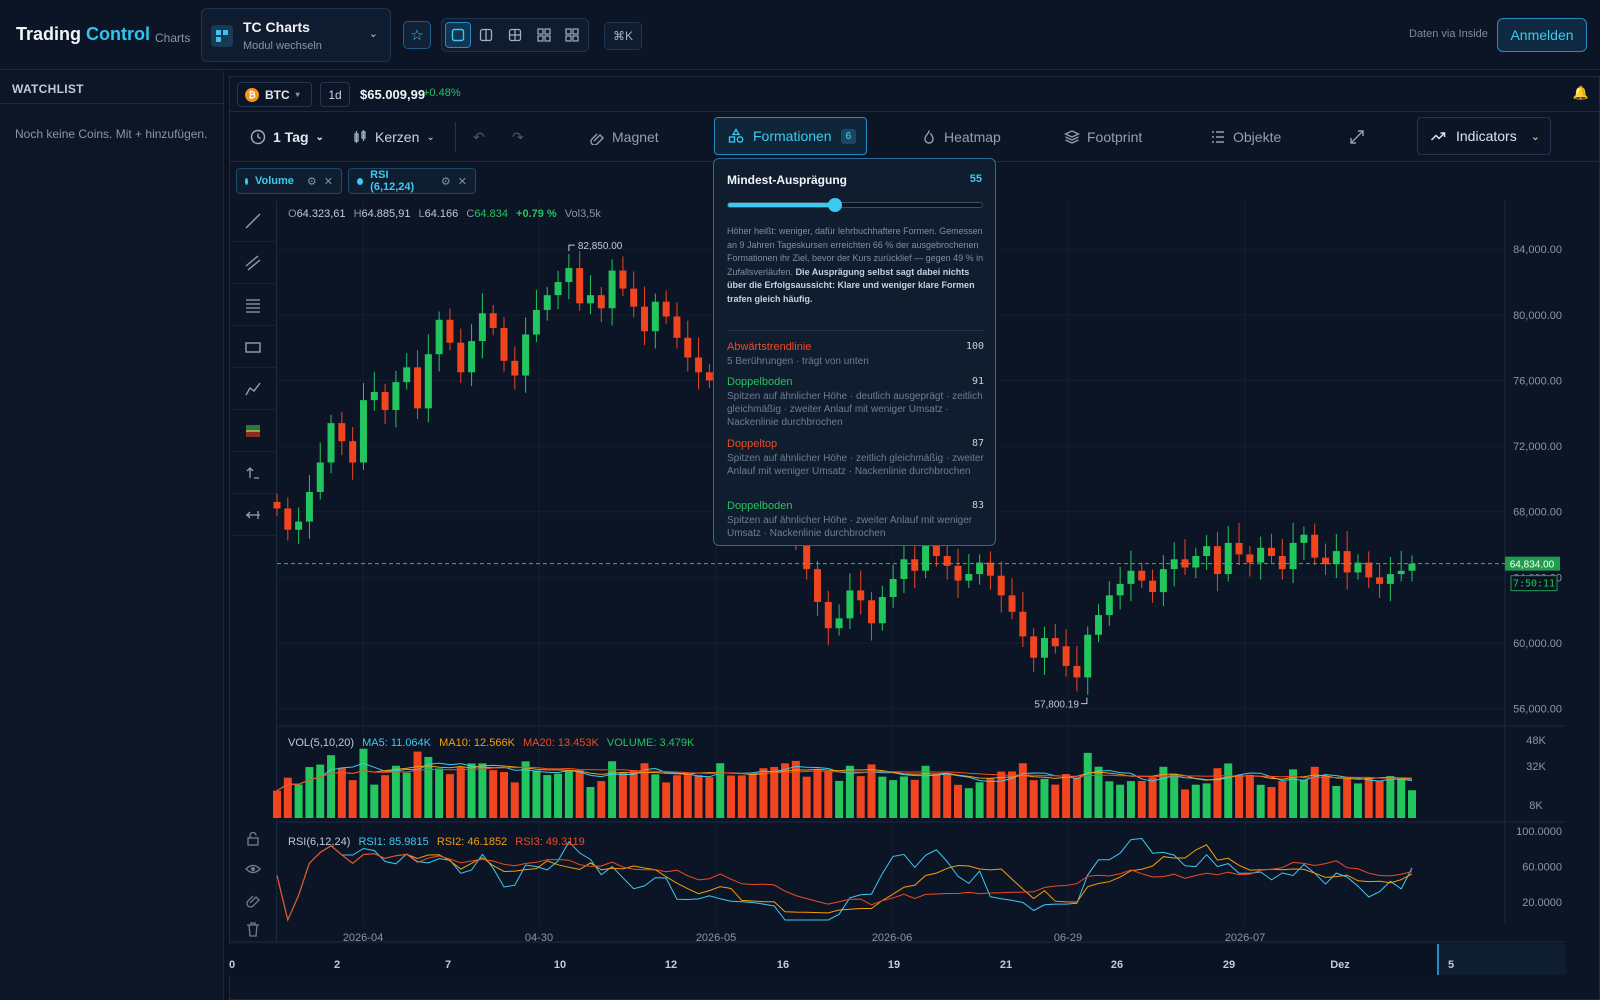  What do you see at coordinates (834, 205) in the screenshot?
I see `slider-handle` at bounding box center [834, 205].